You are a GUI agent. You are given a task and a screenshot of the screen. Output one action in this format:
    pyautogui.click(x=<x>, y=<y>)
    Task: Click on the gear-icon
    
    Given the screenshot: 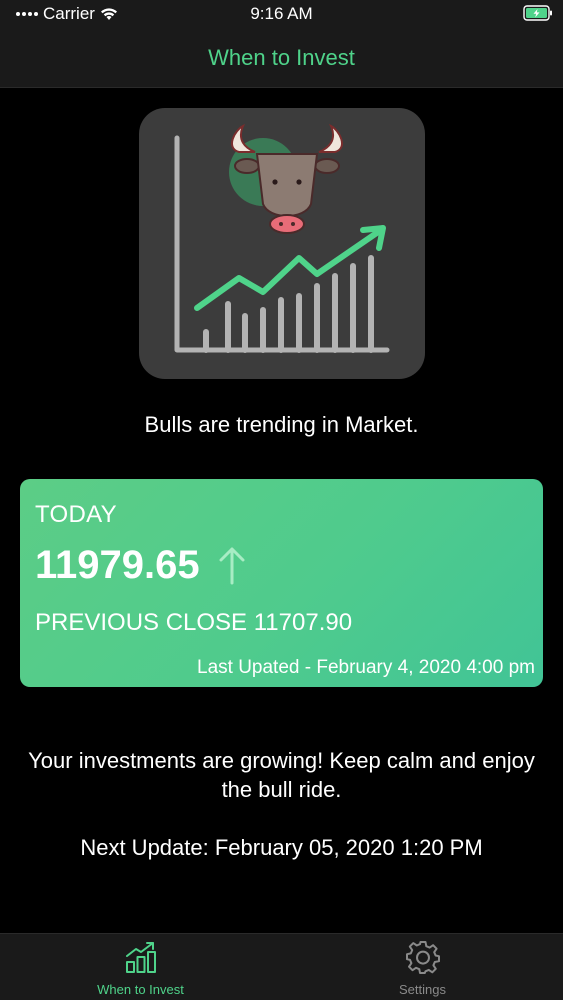 What is the action you would take?
    pyautogui.click(x=423, y=959)
    